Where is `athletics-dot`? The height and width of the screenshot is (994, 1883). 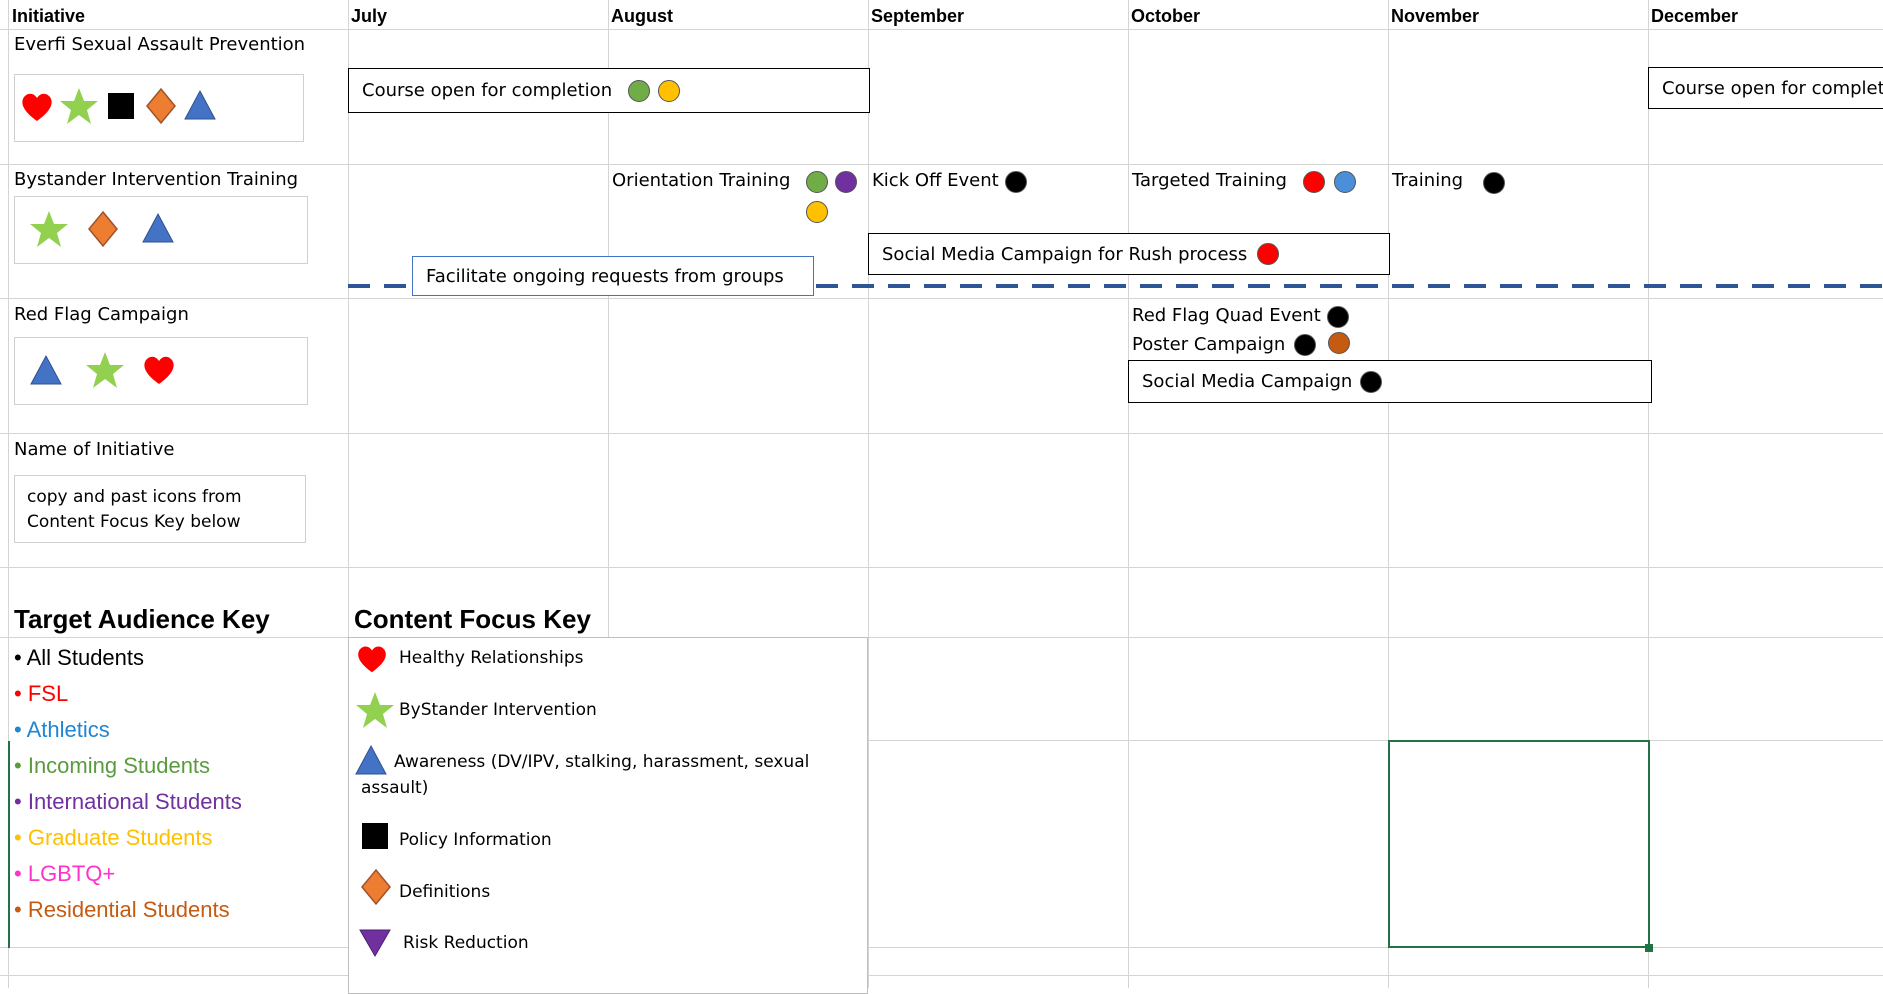
athletics-dot is located at coordinates (1345, 182).